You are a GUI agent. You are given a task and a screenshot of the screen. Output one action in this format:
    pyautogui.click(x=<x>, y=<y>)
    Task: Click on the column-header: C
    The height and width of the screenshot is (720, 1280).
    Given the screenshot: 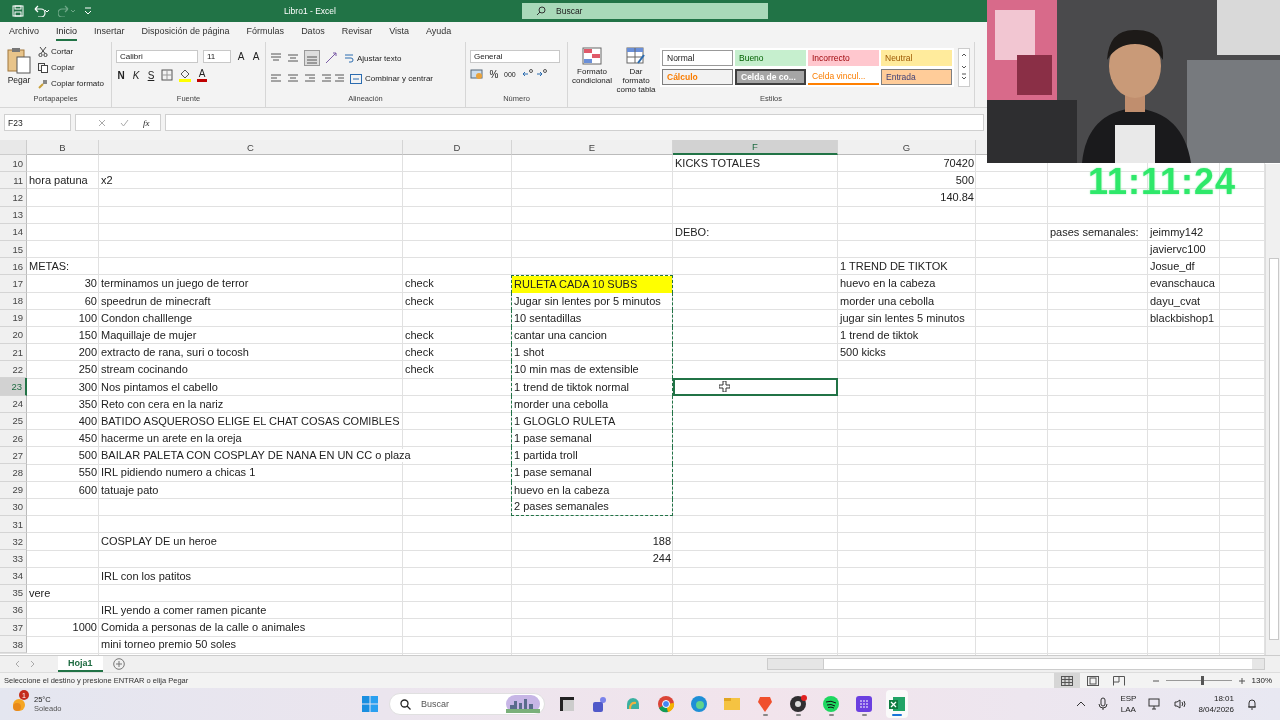 What is the action you would take?
    pyautogui.click(x=251, y=147)
    